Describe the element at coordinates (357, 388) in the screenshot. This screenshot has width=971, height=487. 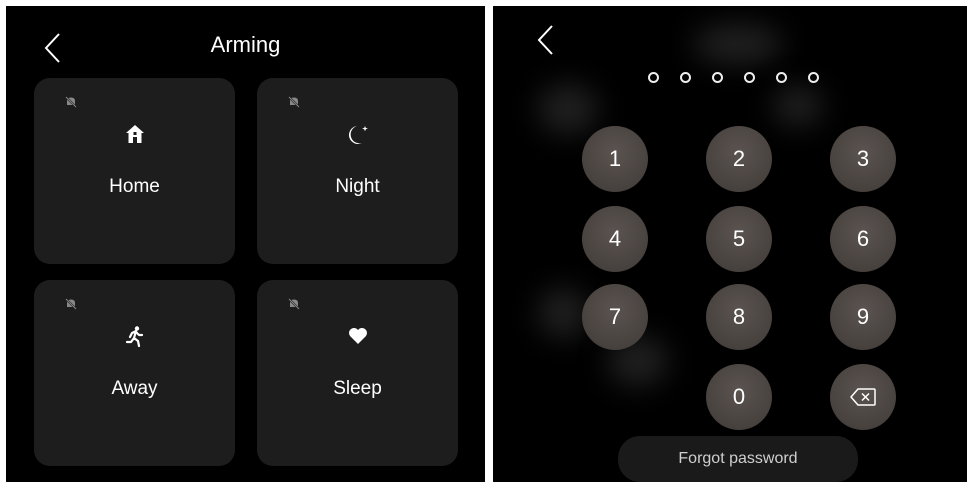
I see `mode-label-sleep: Sleep` at that location.